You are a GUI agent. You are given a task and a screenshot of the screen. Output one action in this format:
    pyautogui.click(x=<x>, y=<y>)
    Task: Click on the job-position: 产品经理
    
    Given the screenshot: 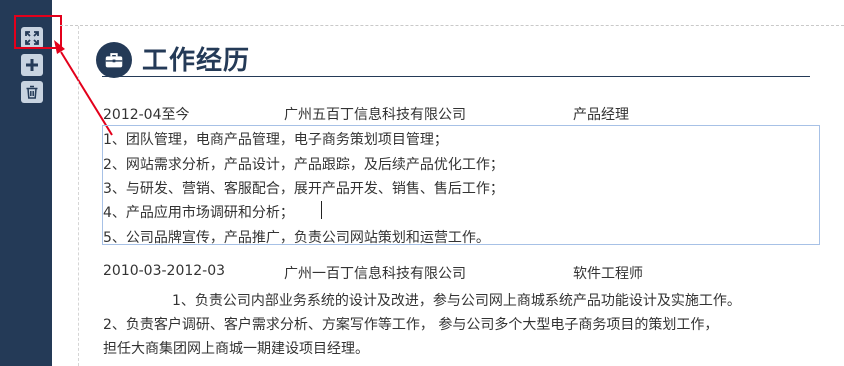 What is the action you would take?
    pyautogui.click(x=601, y=115)
    